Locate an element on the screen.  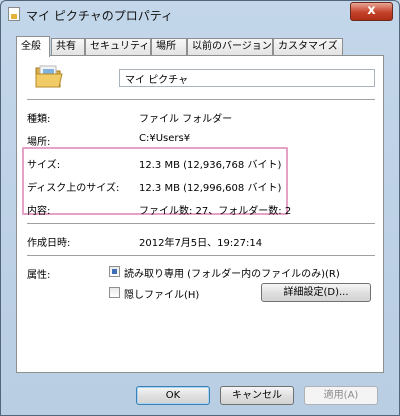
created-label: 作成日時: is located at coordinates (49, 243).